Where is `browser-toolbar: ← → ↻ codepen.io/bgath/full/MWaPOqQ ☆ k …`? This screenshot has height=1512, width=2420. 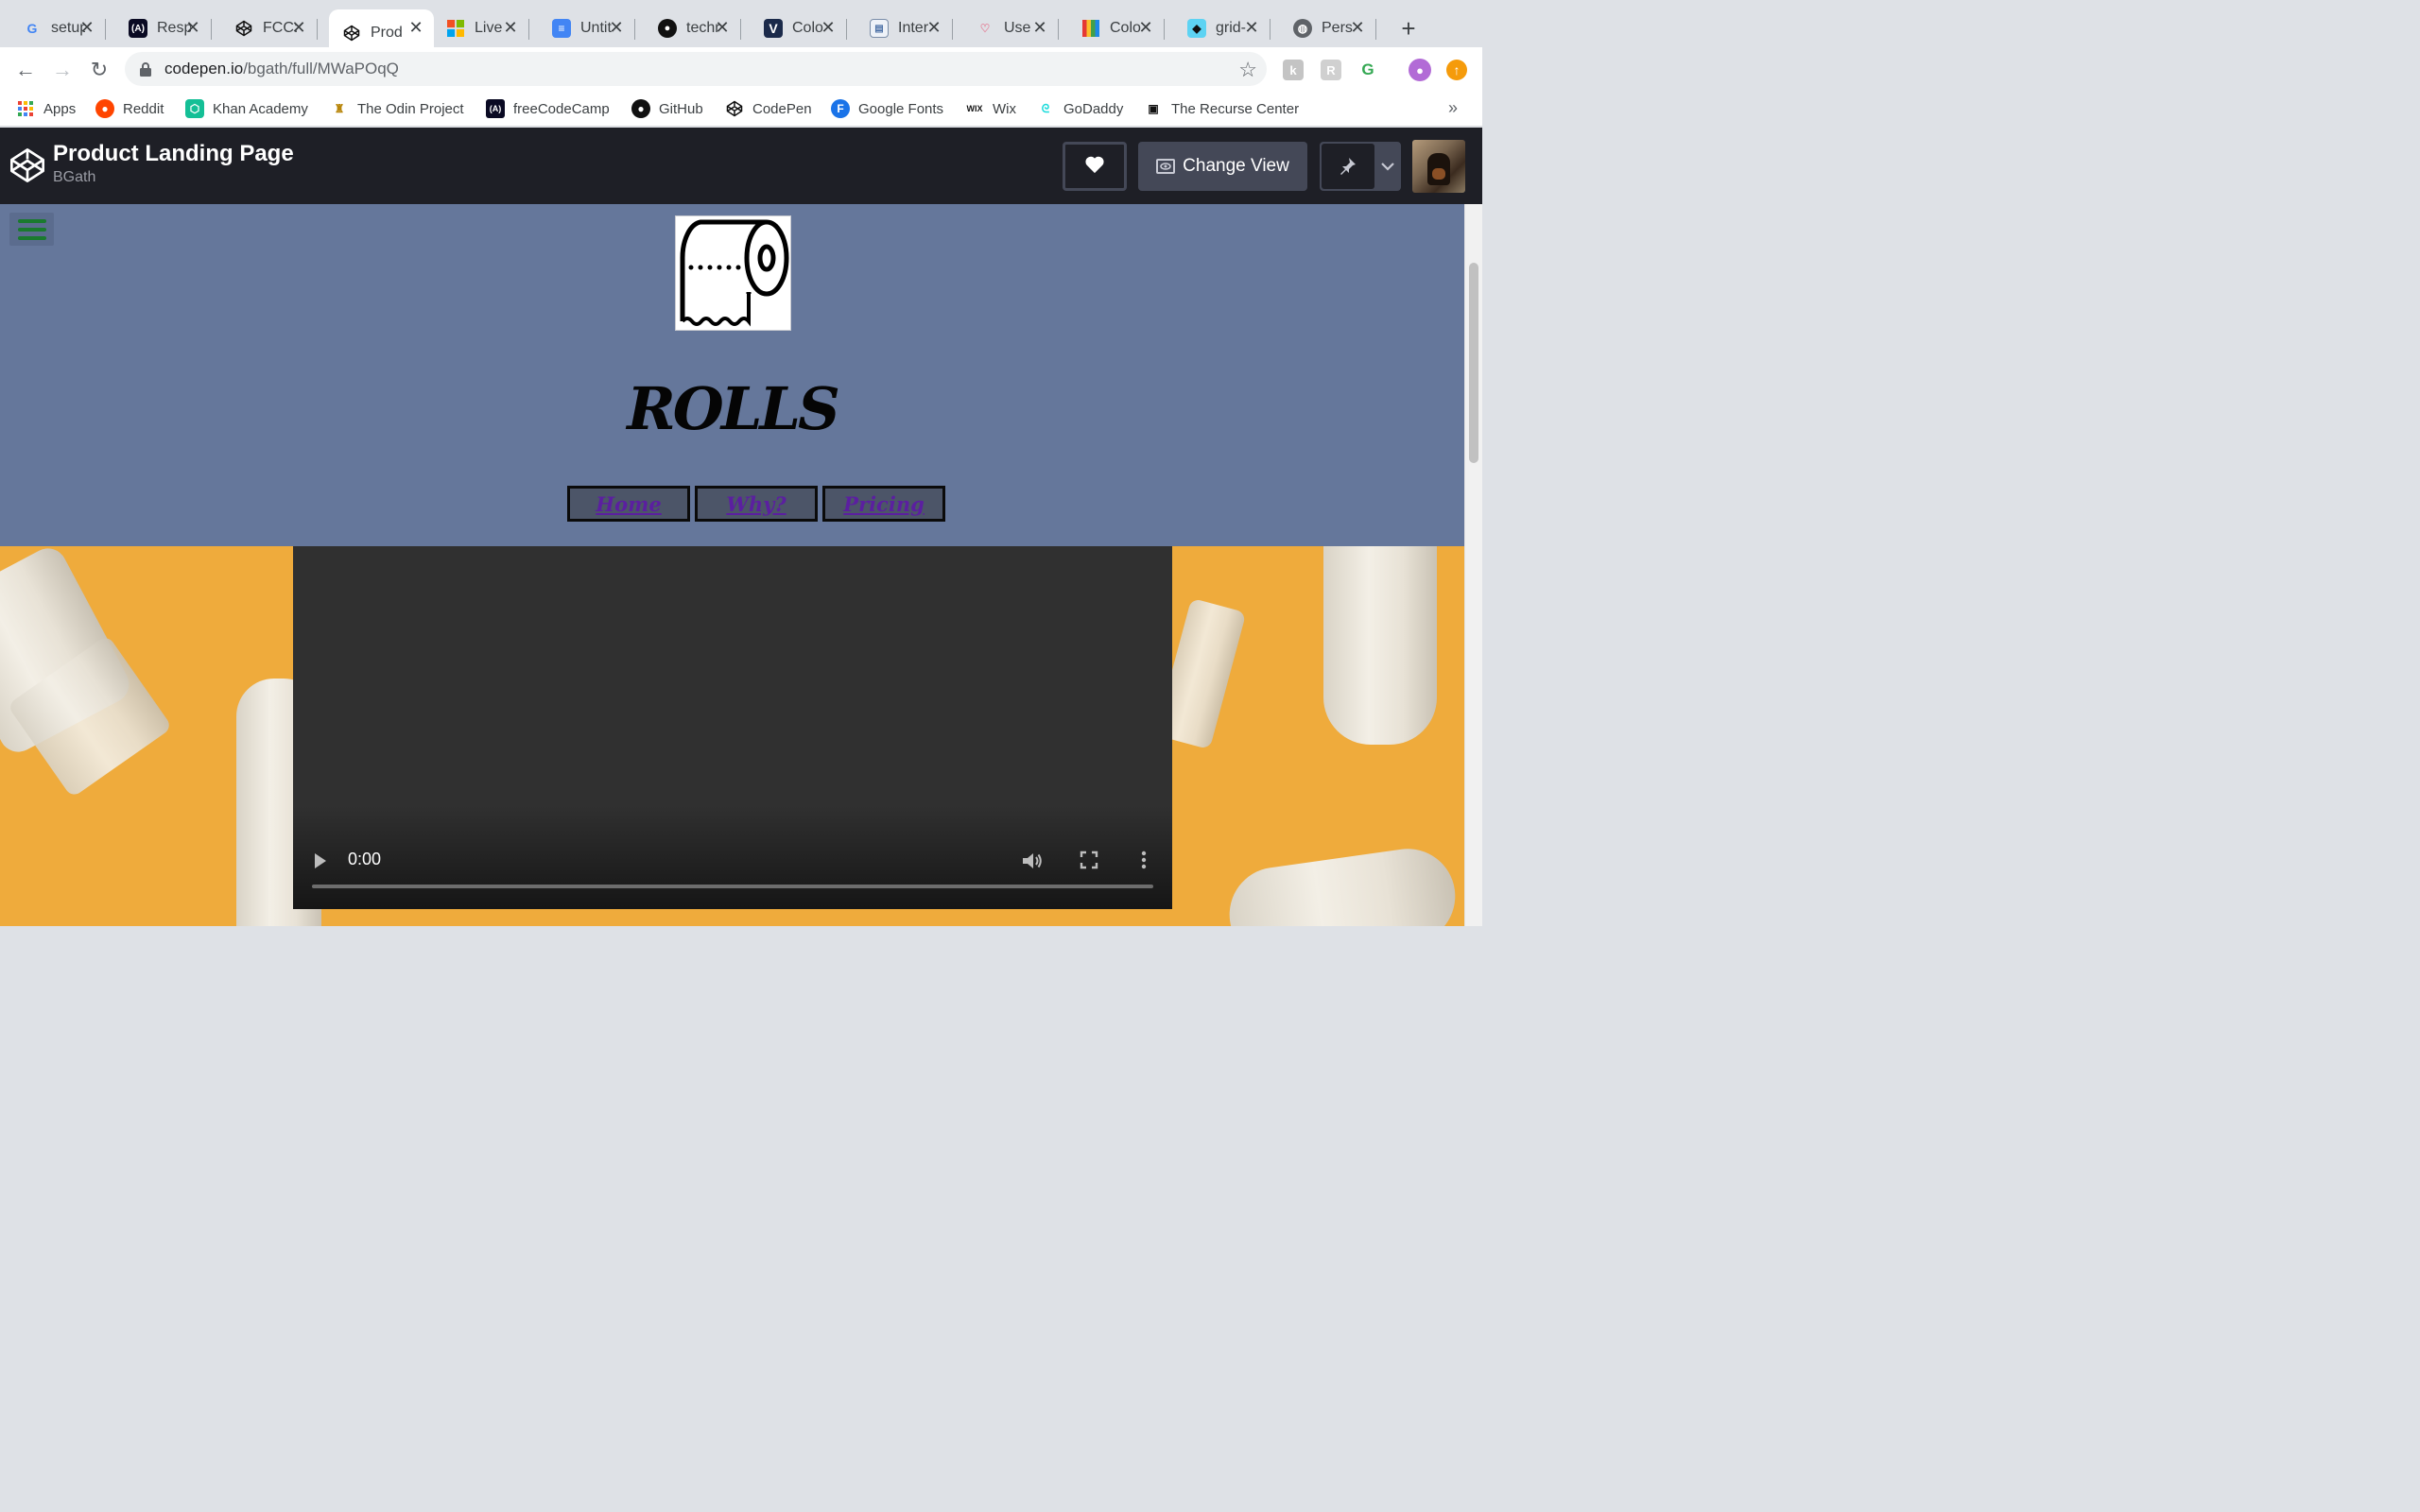
browser-toolbar: ← → ↻ codepen.io/bgath/full/MWaPOqQ ☆ k … is located at coordinates (741, 69).